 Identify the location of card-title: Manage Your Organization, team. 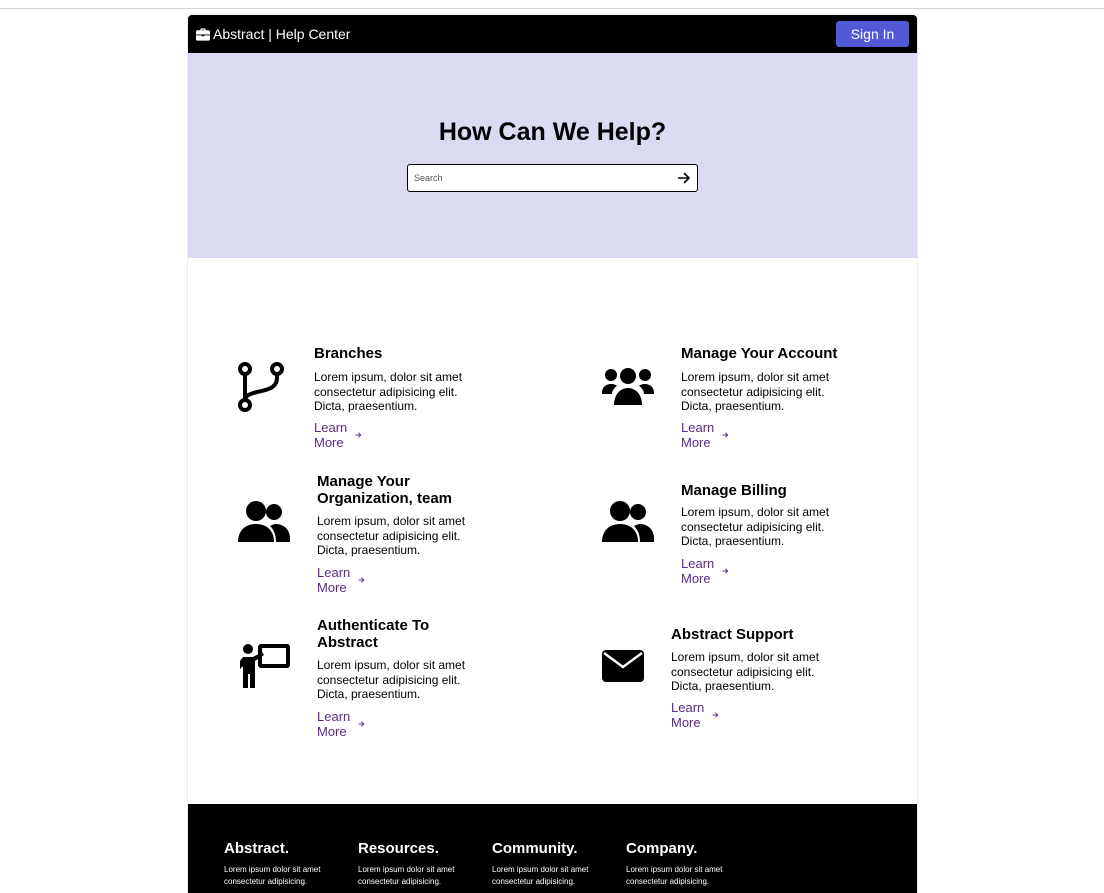
(385, 490).